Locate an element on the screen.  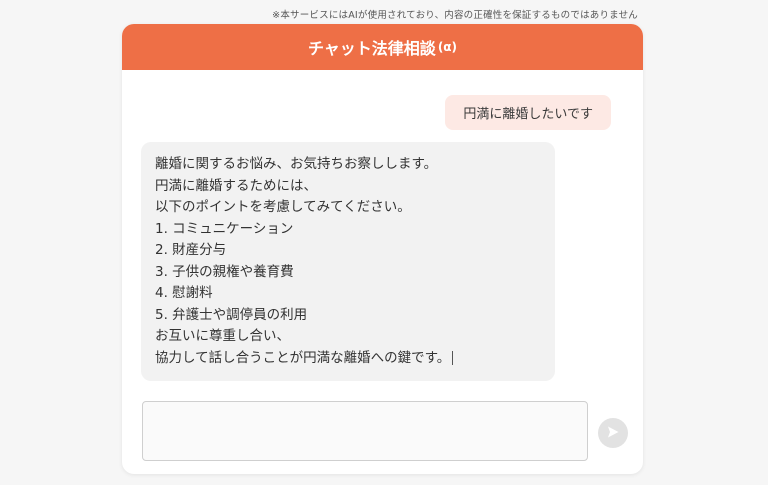
user-message: 円満に離婚したいです is located at coordinates (528, 112).